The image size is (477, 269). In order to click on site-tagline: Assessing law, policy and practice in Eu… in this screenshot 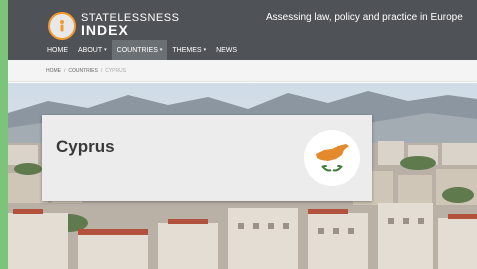, I will do `click(364, 17)`.